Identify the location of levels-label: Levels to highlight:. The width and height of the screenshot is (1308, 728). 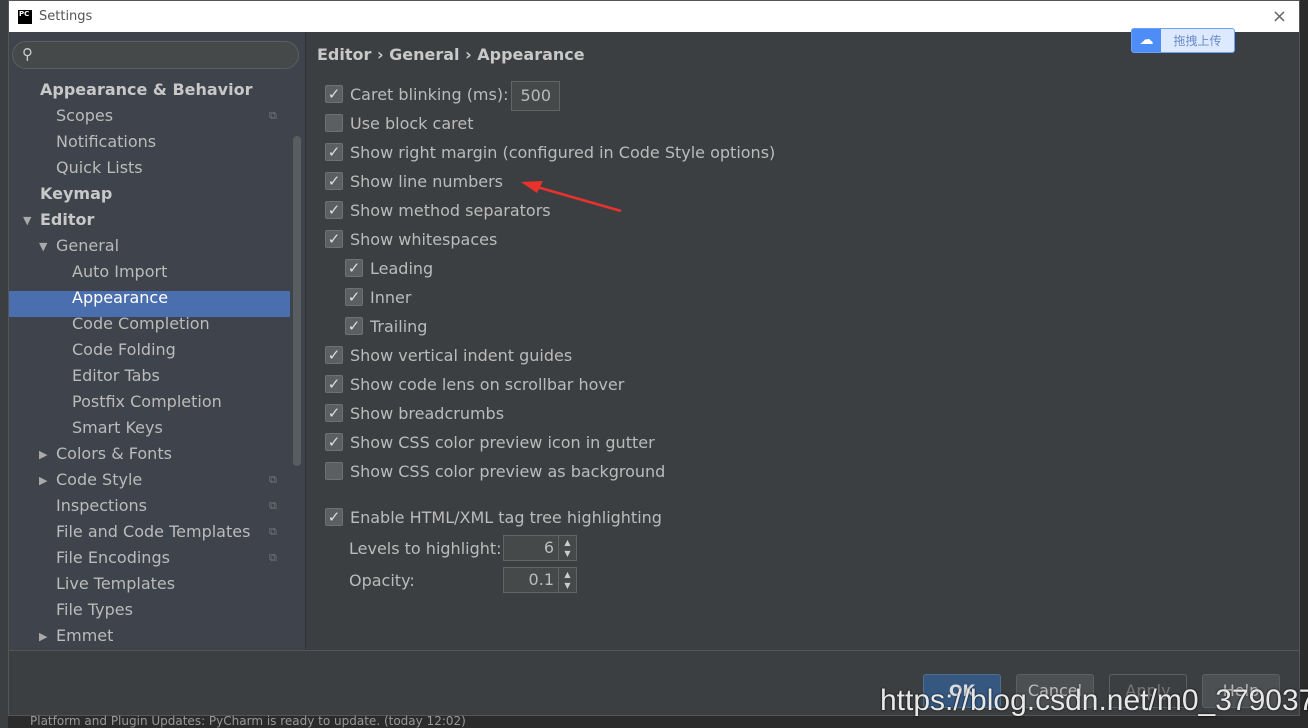
(425, 548).